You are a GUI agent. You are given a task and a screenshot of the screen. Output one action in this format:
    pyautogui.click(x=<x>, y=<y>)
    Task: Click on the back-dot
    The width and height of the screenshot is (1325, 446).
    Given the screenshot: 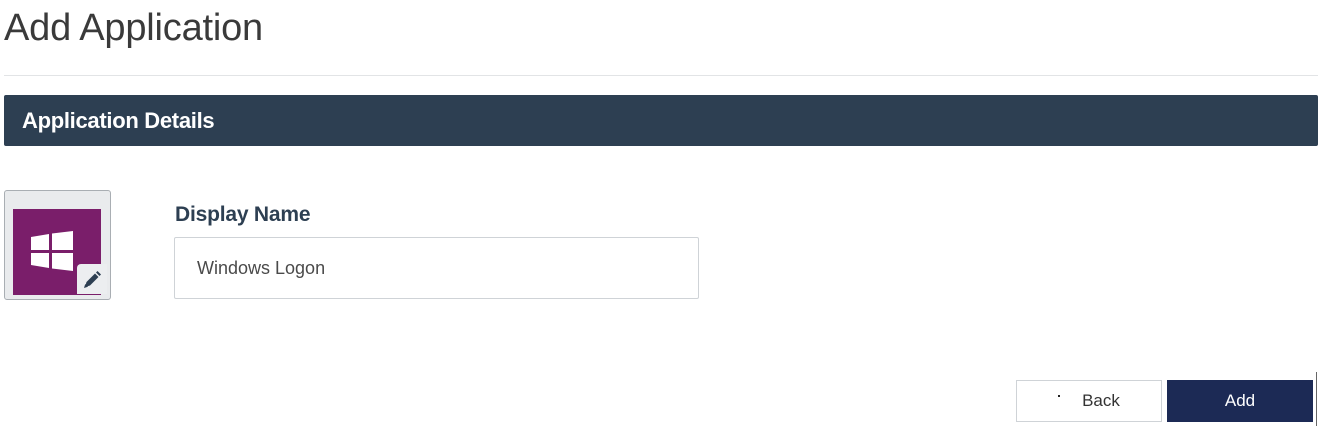 What is the action you would take?
    pyautogui.click(x=1059, y=396)
    